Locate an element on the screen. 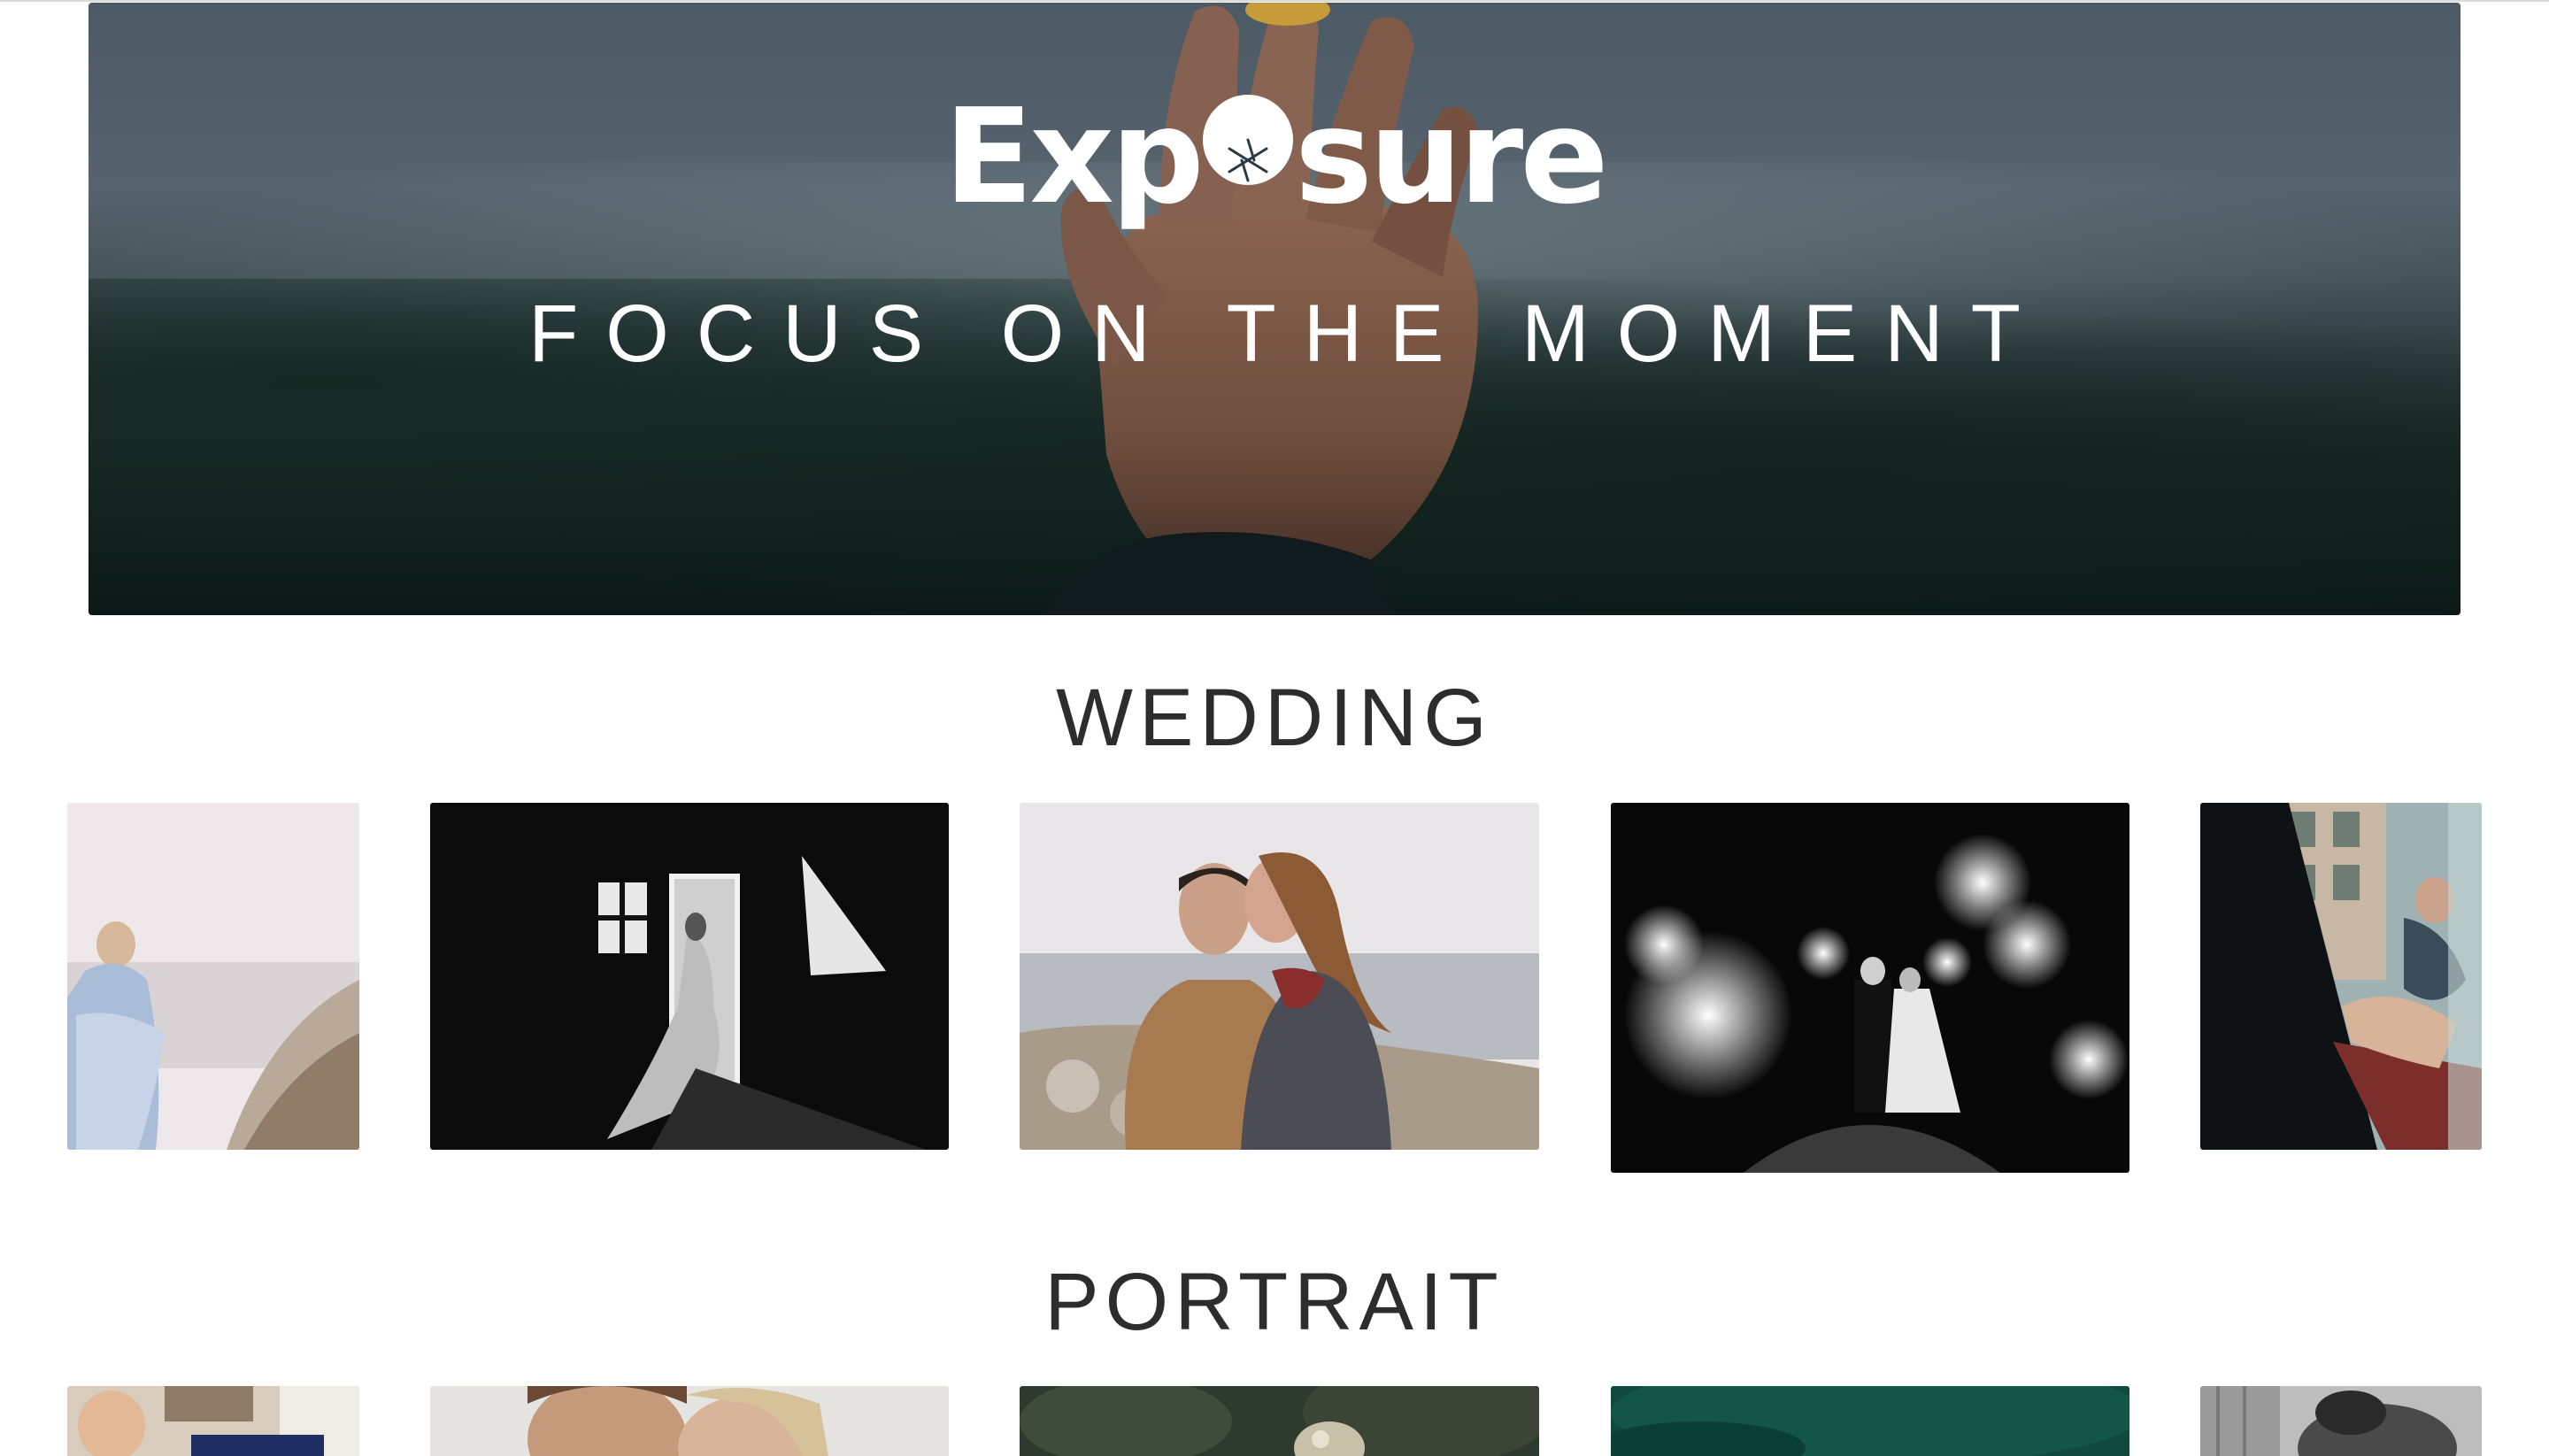  couple-portrait-image is located at coordinates (690, 1421).